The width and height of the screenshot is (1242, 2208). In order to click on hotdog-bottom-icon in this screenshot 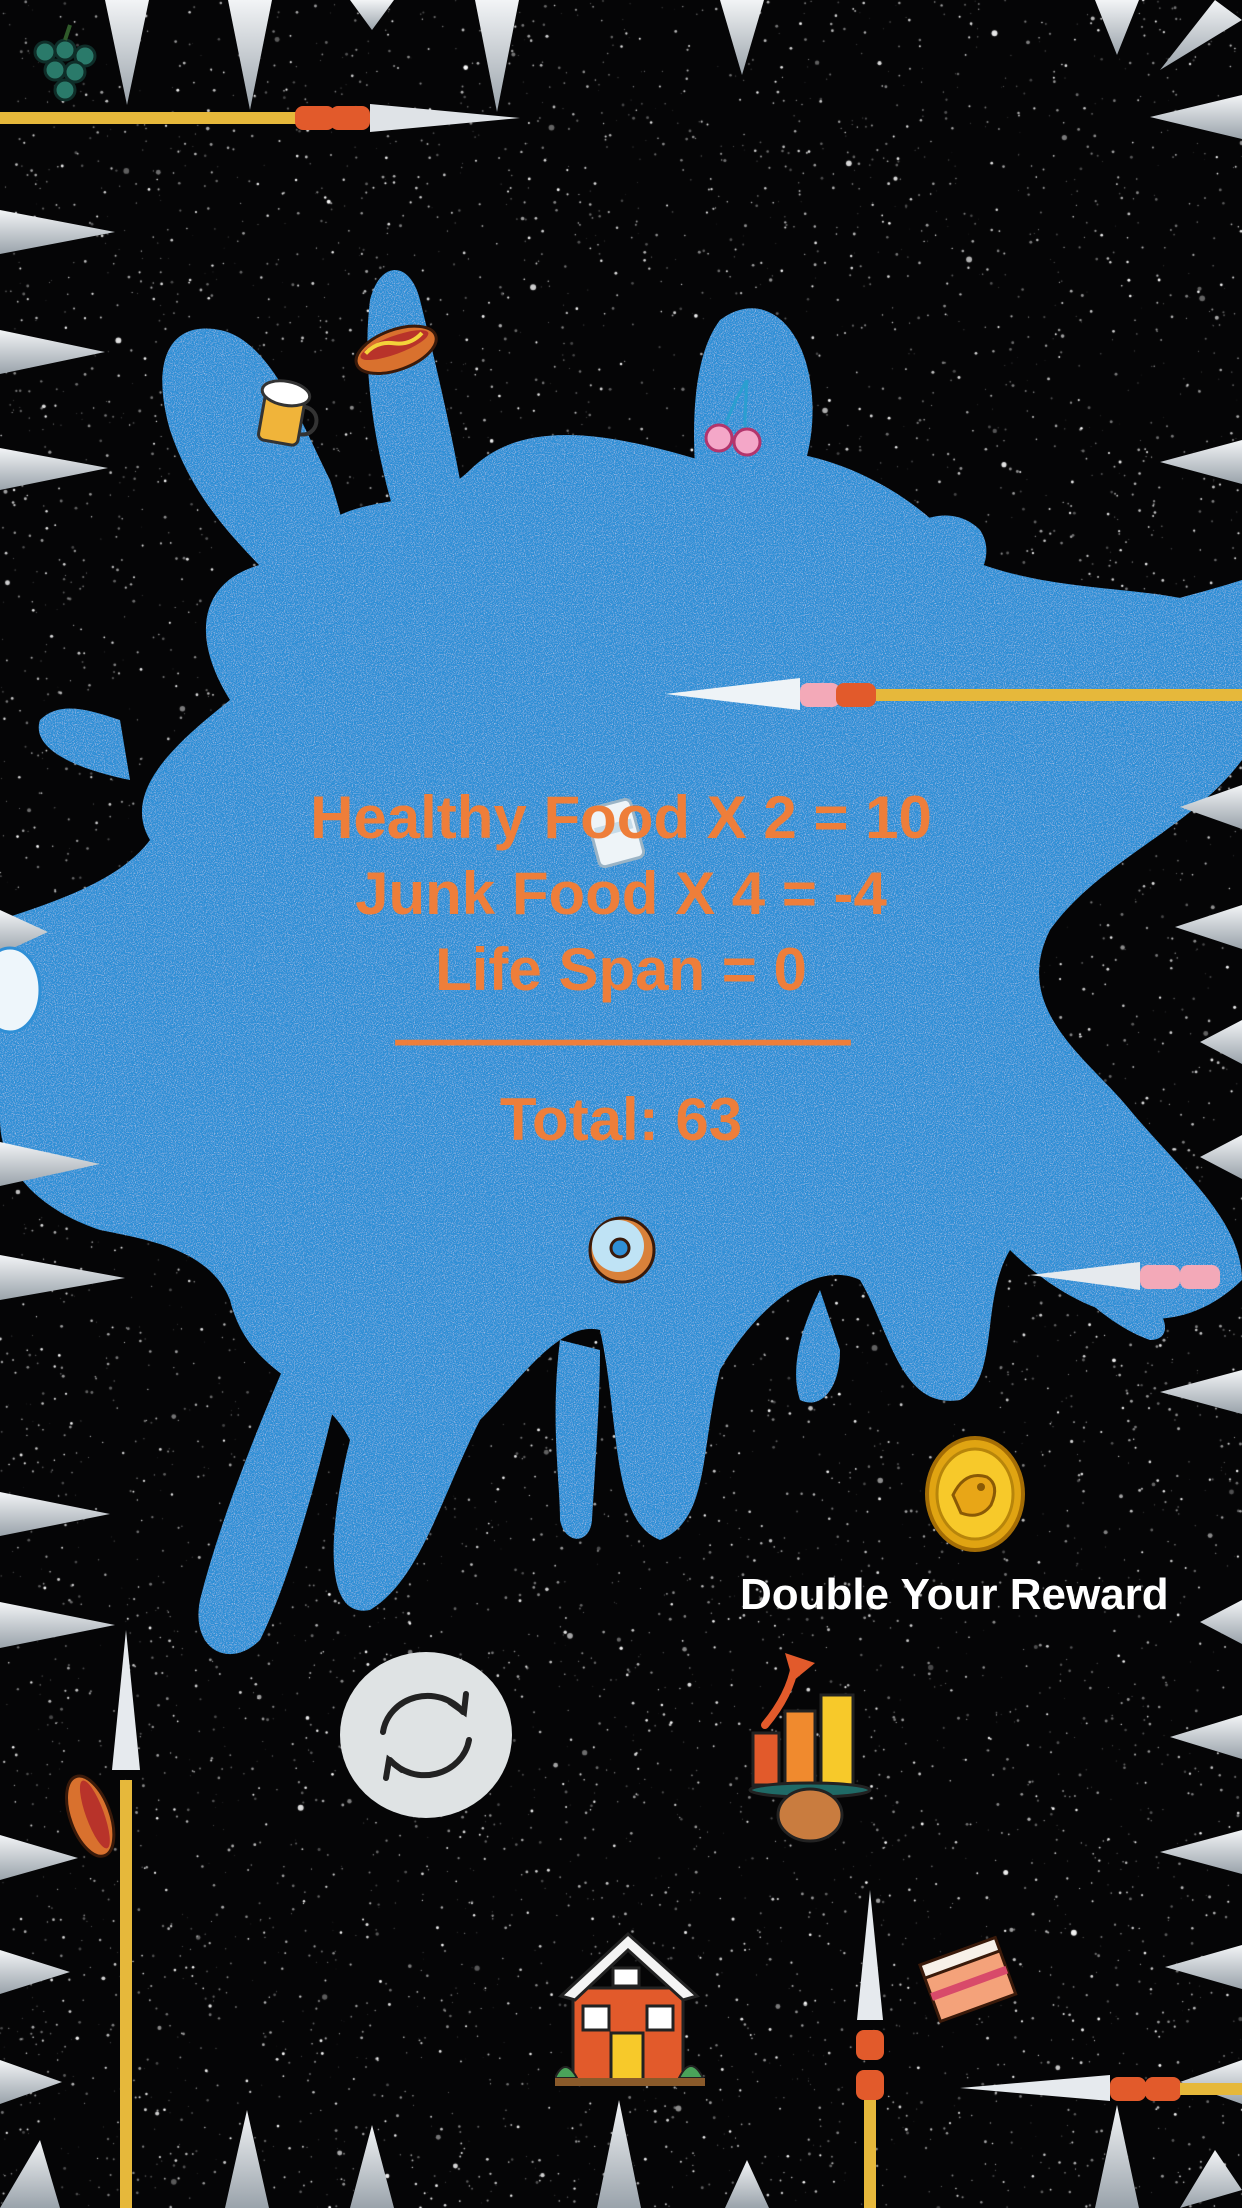, I will do `click(90, 1816)`.